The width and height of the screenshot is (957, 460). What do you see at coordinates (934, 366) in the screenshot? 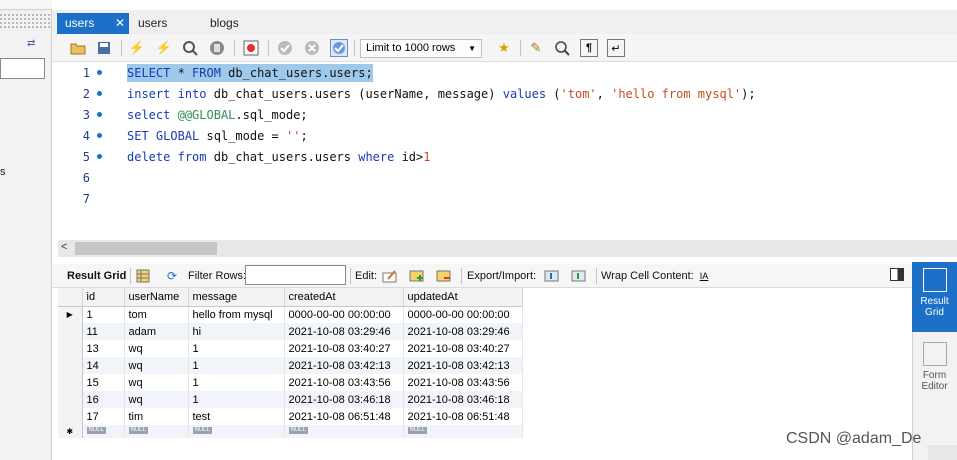
I see `form-editor-panel-button: Form Editor` at bounding box center [934, 366].